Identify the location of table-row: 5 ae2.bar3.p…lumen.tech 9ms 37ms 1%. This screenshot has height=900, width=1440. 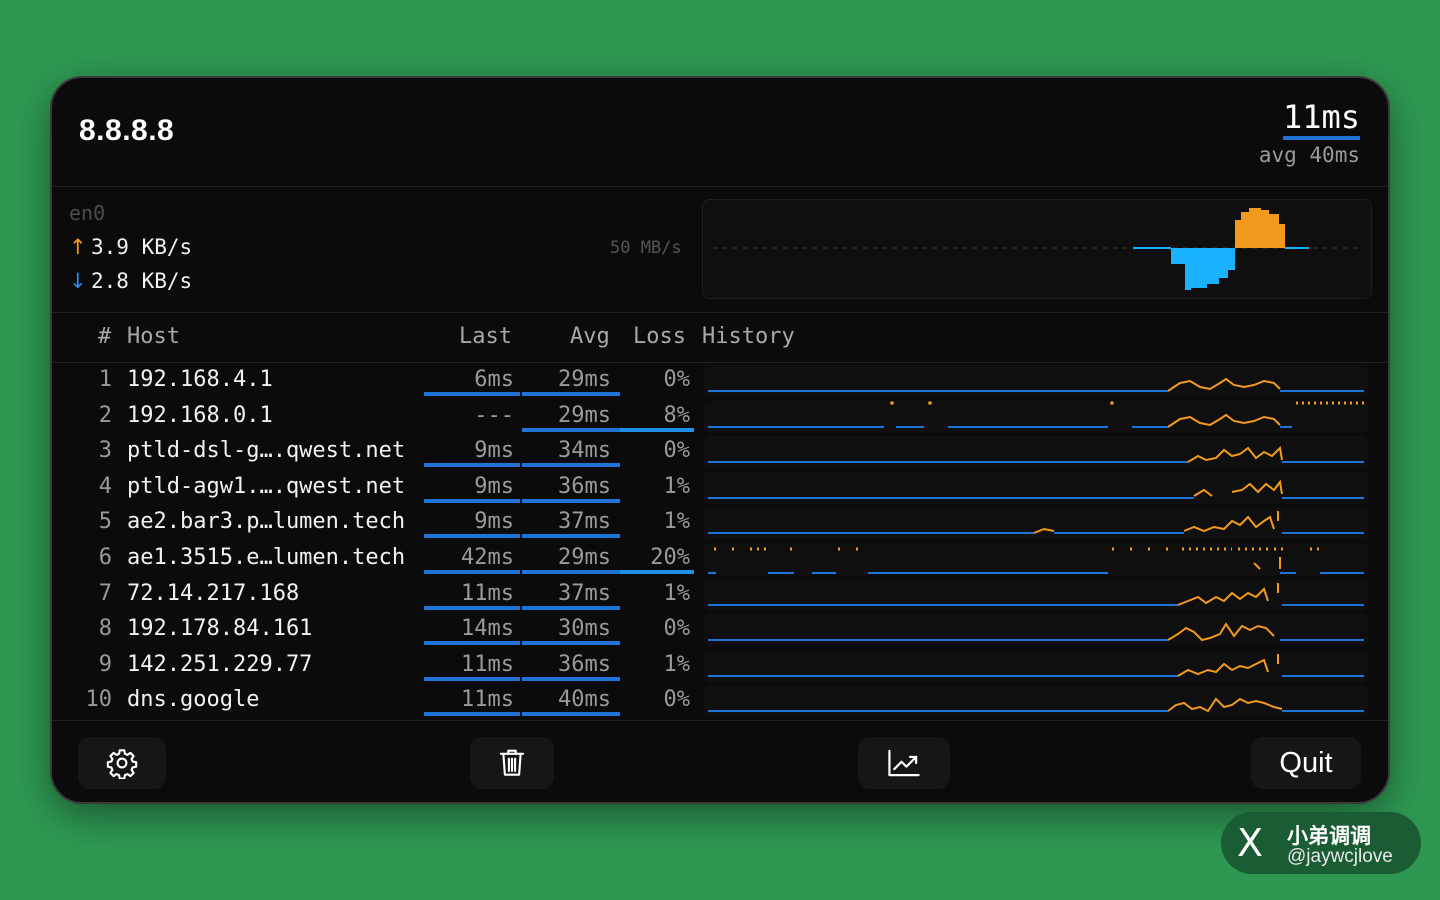
(720, 523).